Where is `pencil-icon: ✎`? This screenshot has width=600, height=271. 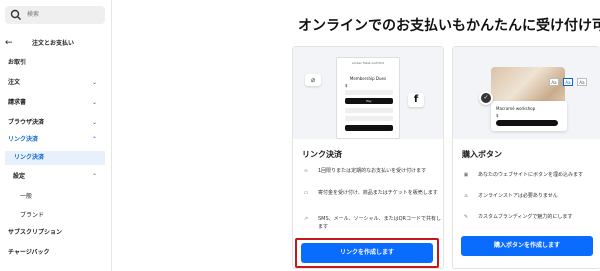
pencil-icon: ✎ is located at coordinates (466, 217).